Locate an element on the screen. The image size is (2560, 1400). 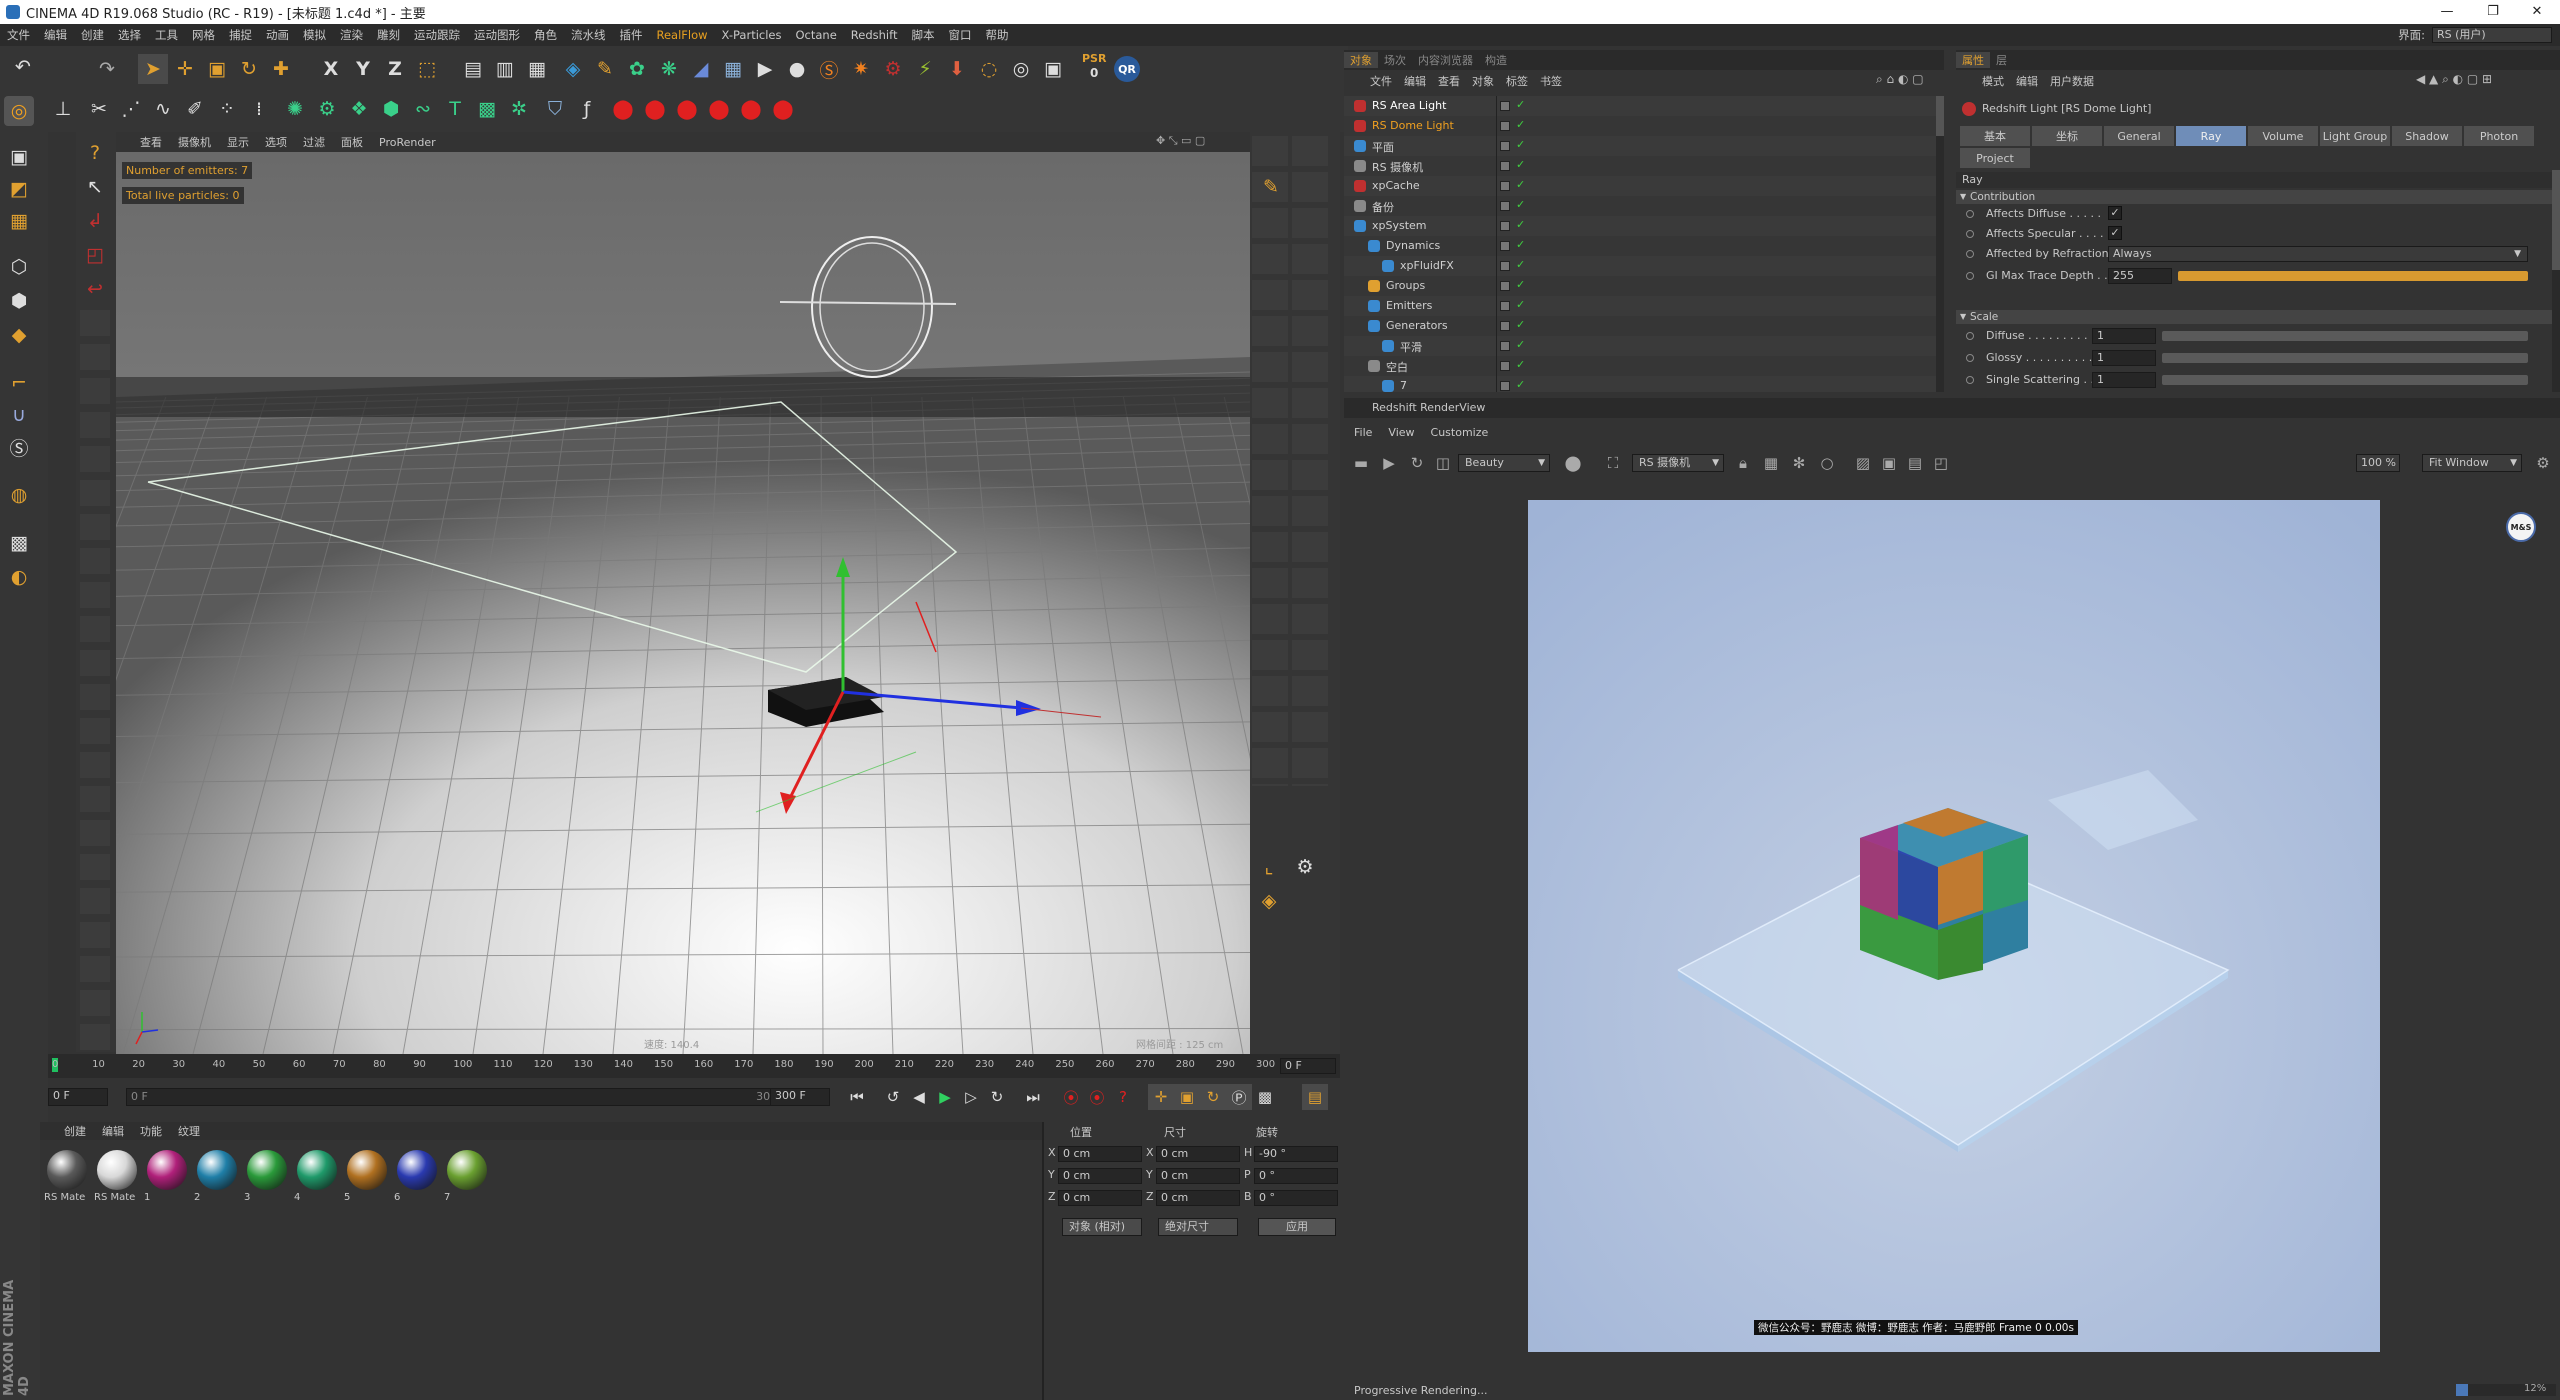
xp-wave-icon: ∾ is located at coordinates (423, 109).